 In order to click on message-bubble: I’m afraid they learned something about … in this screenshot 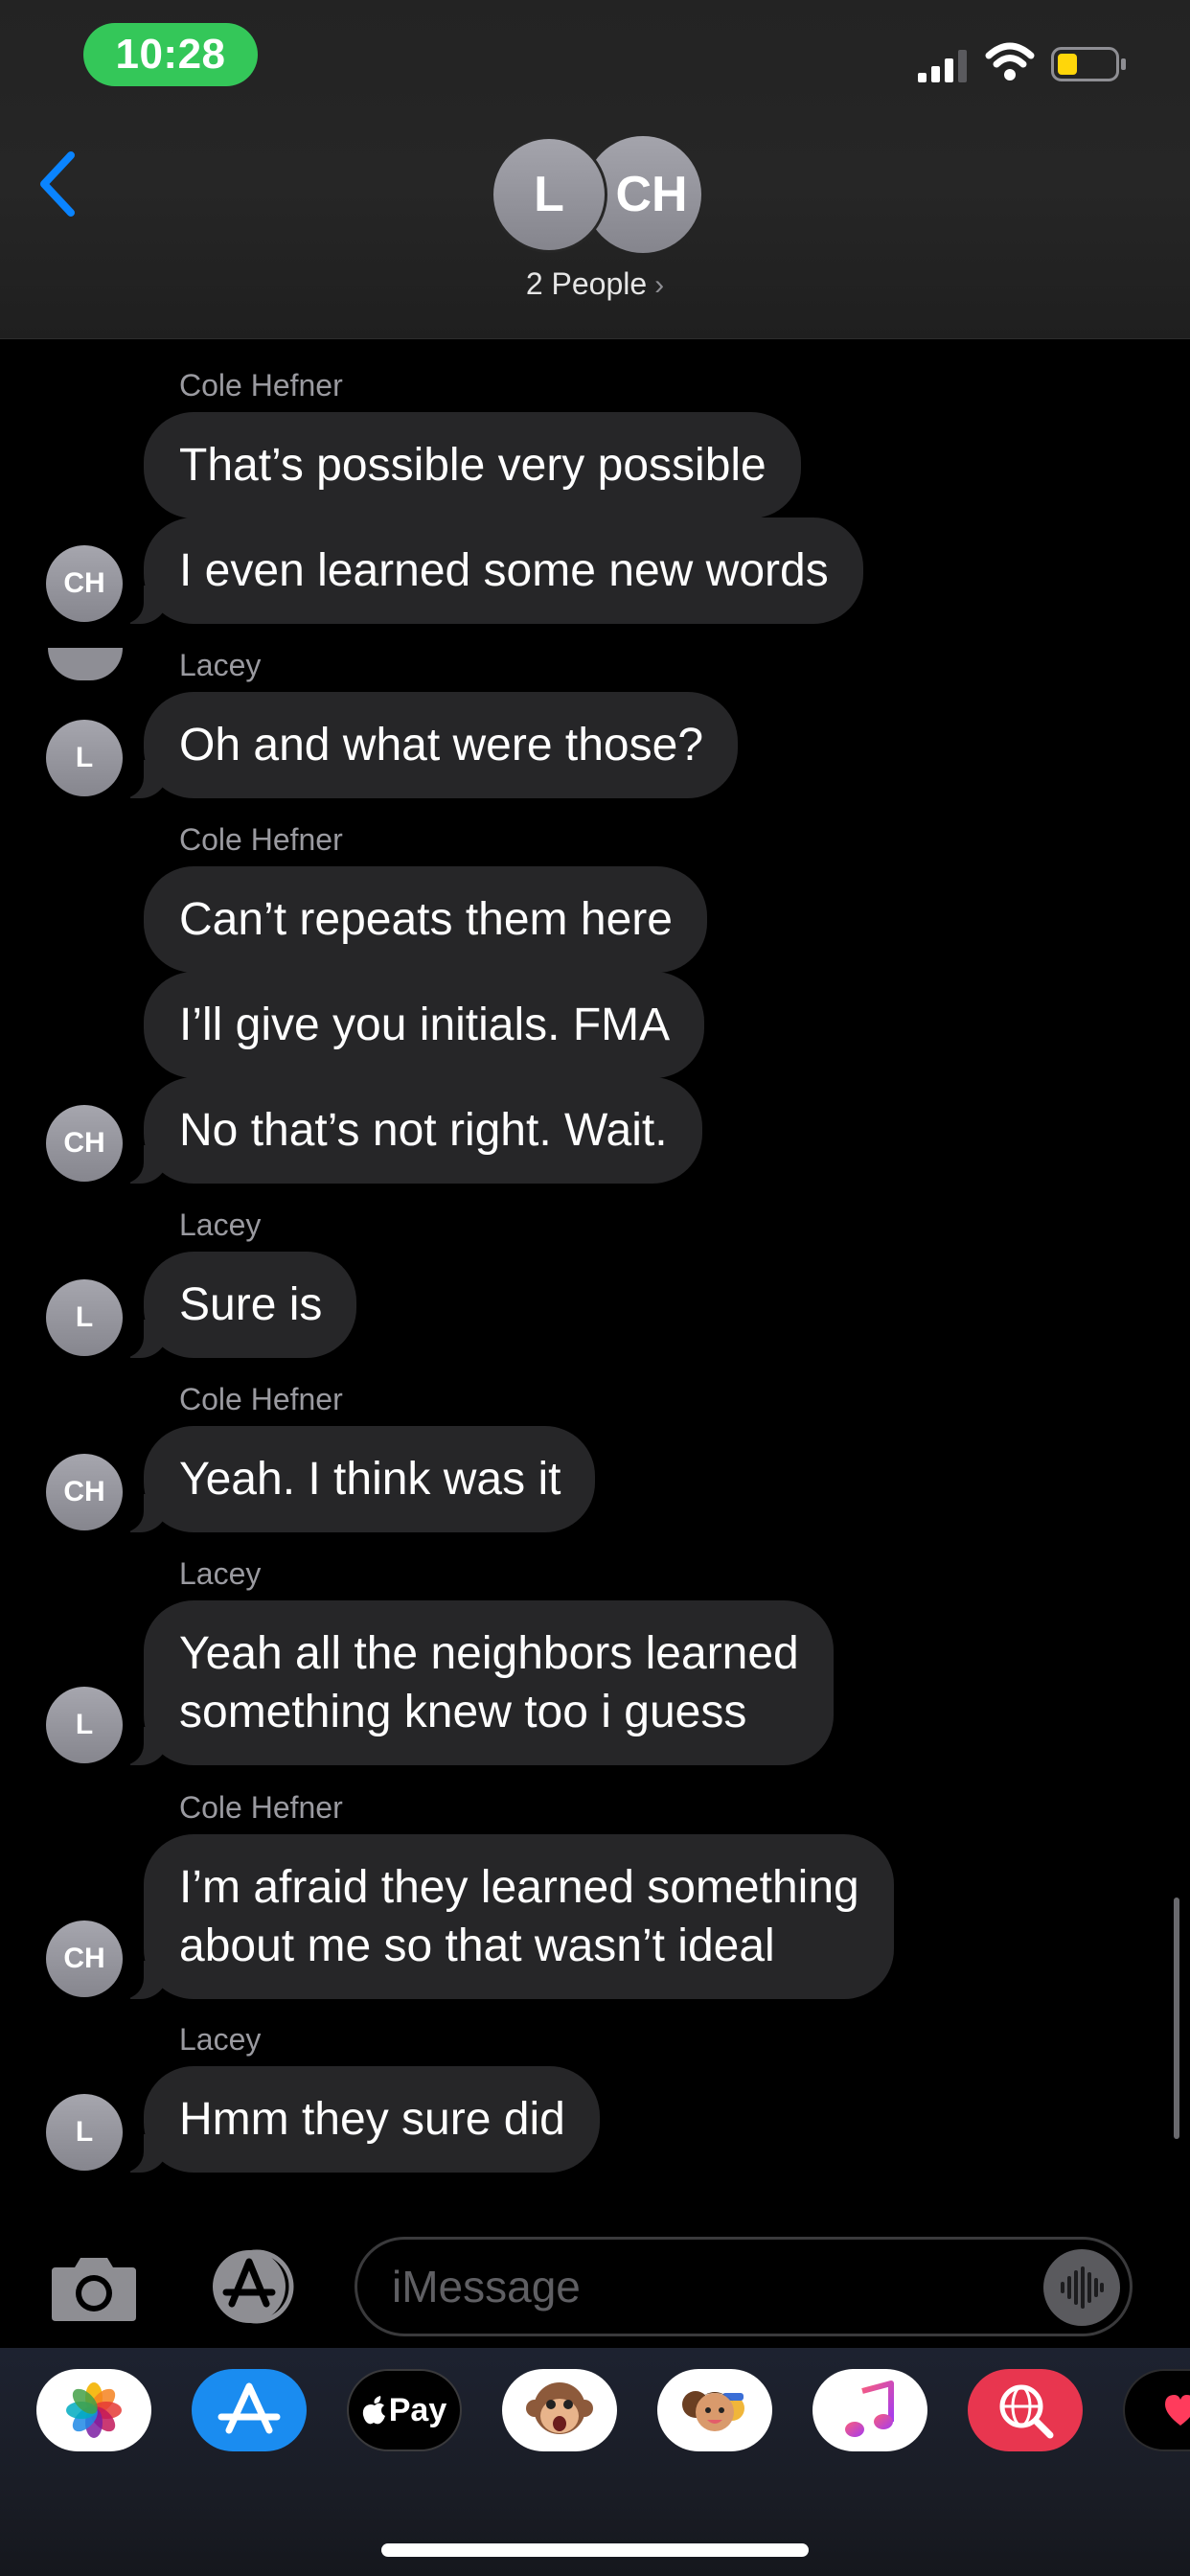, I will do `click(505, 1916)`.